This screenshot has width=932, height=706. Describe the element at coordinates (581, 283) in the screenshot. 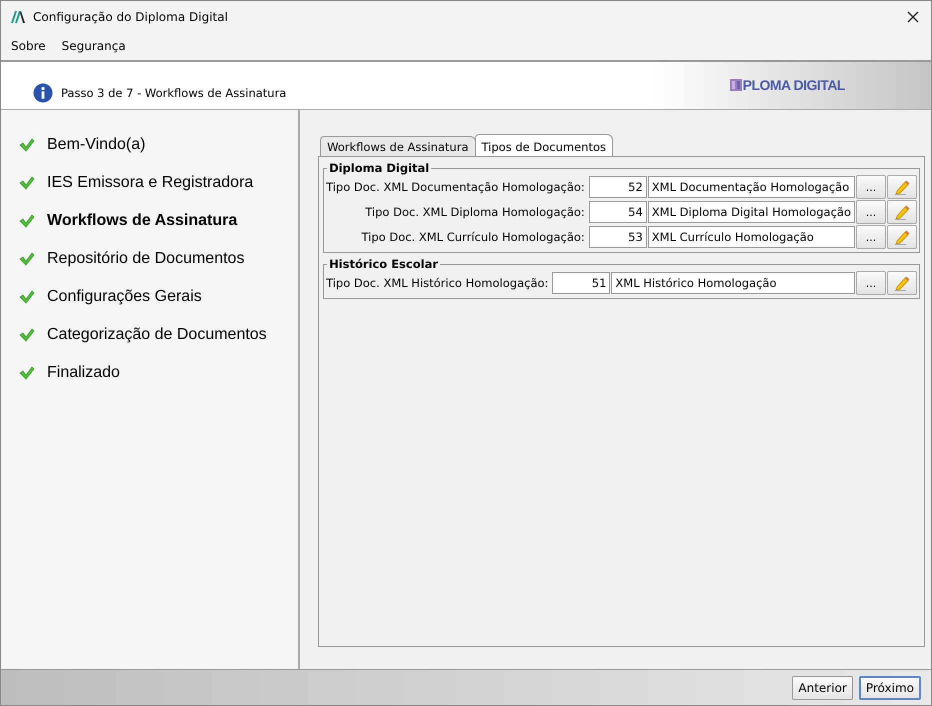

I see `code-field: 51` at that location.